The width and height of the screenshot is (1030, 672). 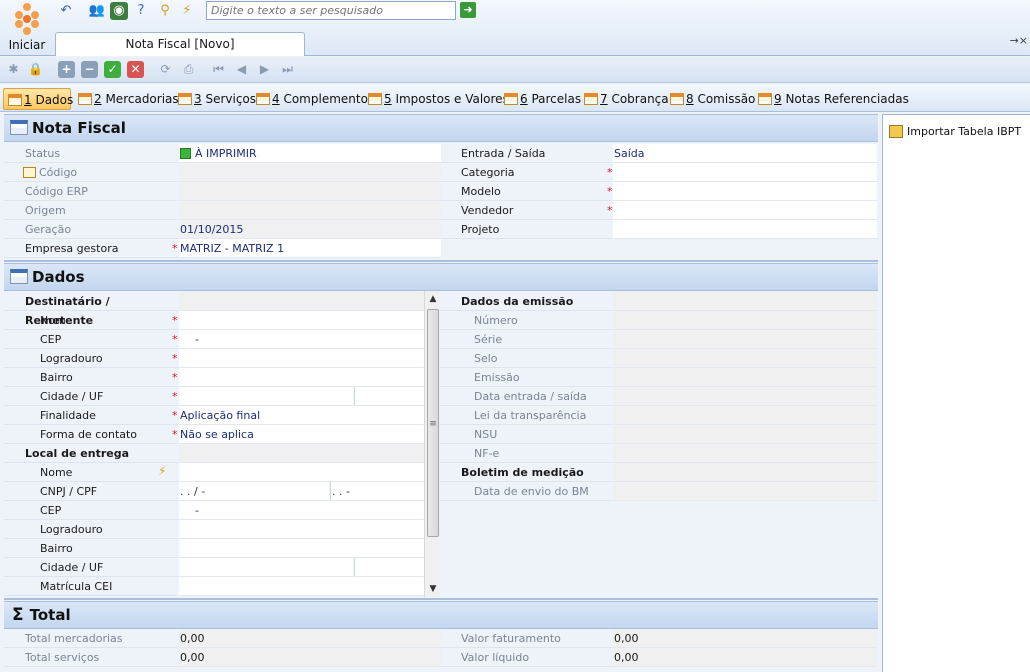 What do you see at coordinates (35, 69) in the screenshot?
I see `lock-icon: 🔒` at bounding box center [35, 69].